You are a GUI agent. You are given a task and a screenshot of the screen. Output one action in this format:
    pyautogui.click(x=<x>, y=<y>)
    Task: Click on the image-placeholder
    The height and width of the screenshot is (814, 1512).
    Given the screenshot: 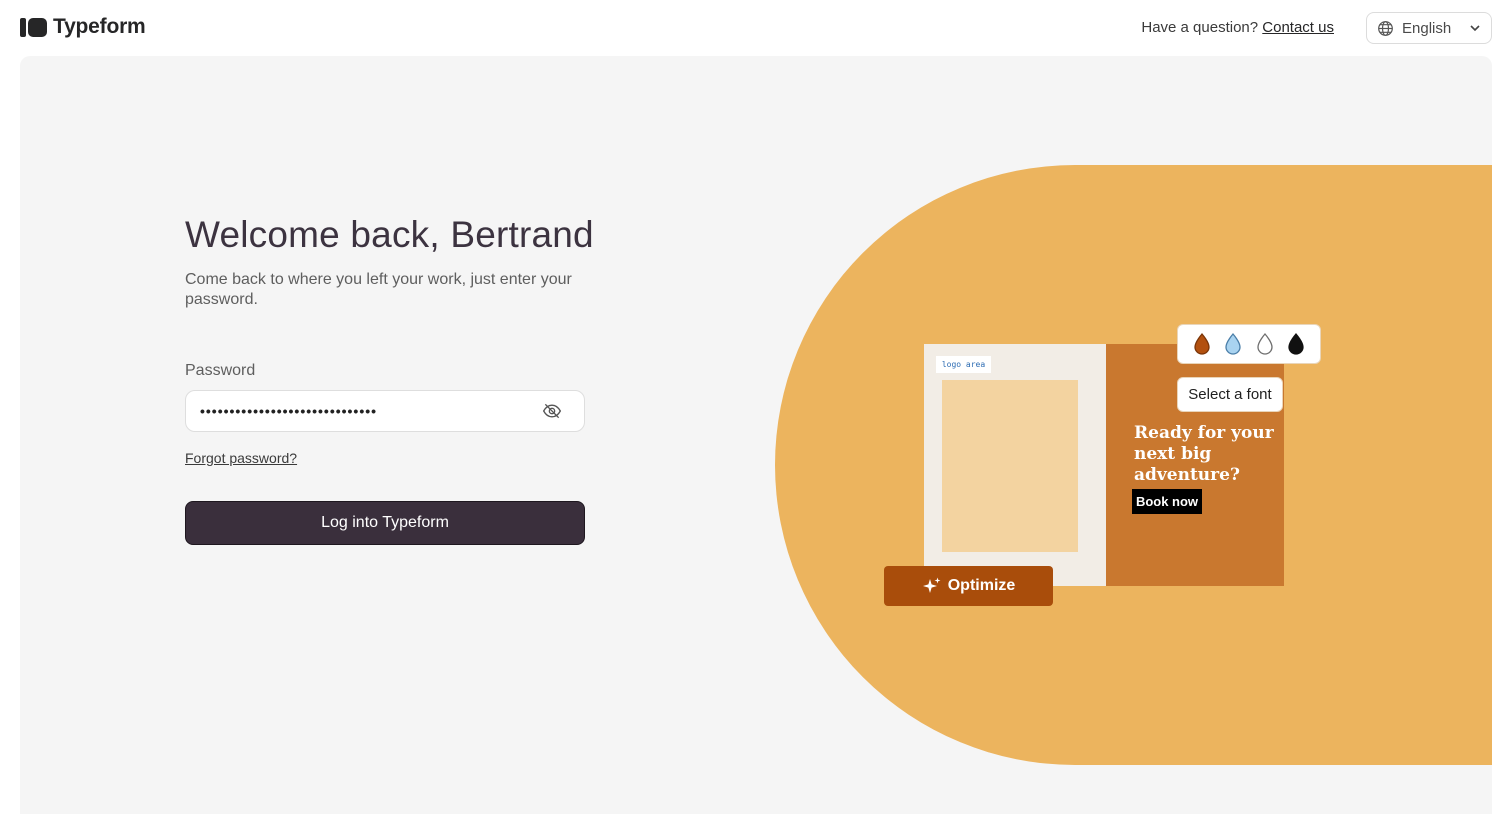 What is the action you would take?
    pyautogui.click(x=1010, y=466)
    